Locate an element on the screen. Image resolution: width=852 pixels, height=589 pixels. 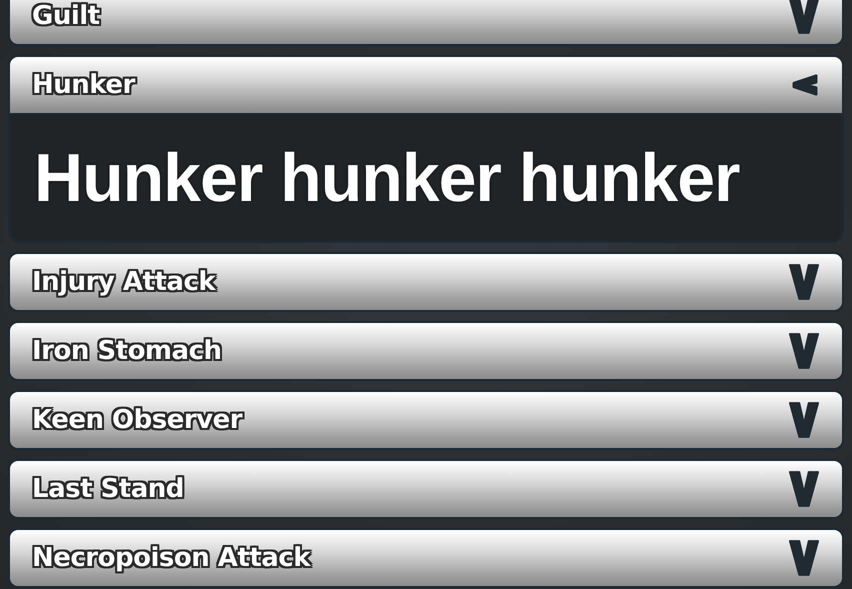
perk-name: Iron Stomach is located at coordinates (127, 351).